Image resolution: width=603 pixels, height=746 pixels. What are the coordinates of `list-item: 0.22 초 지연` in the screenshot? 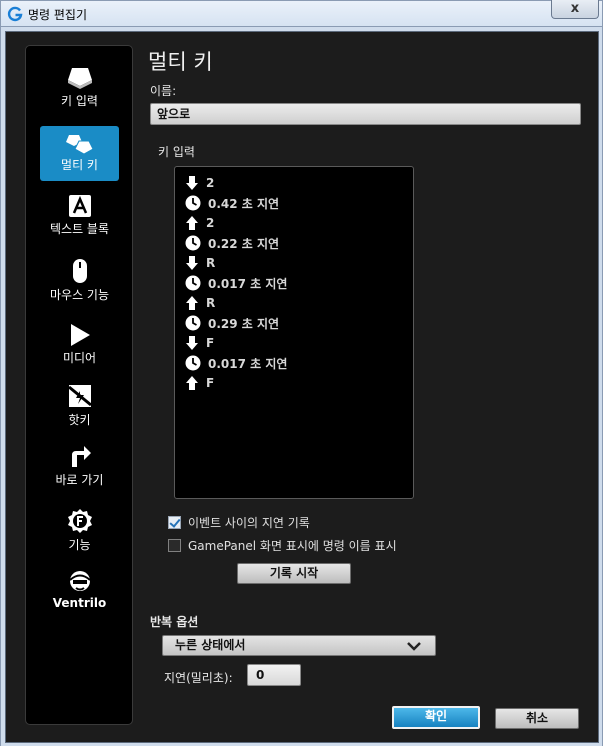 It's located at (232, 243).